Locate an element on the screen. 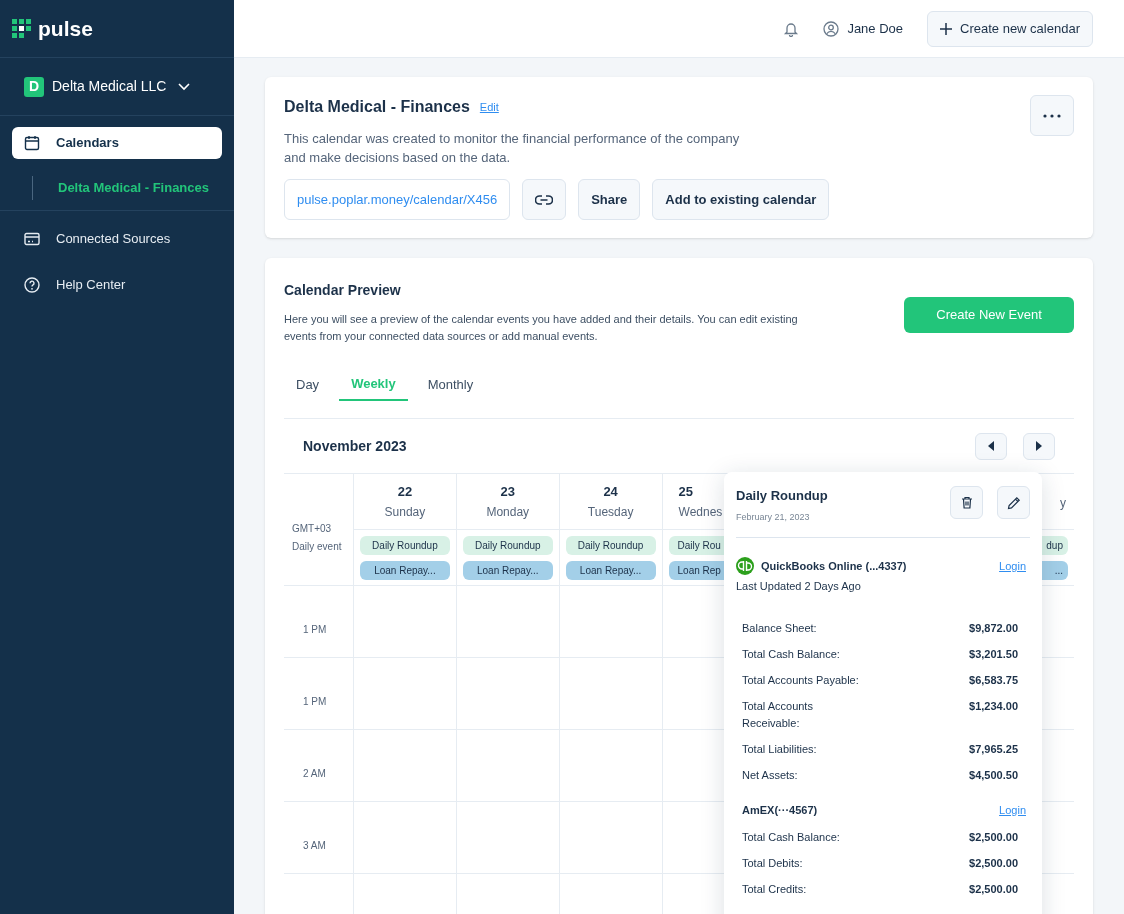 The height and width of the screenshot is (914, 1124). time-label: 3 AM is located at coordinates (314, 845).